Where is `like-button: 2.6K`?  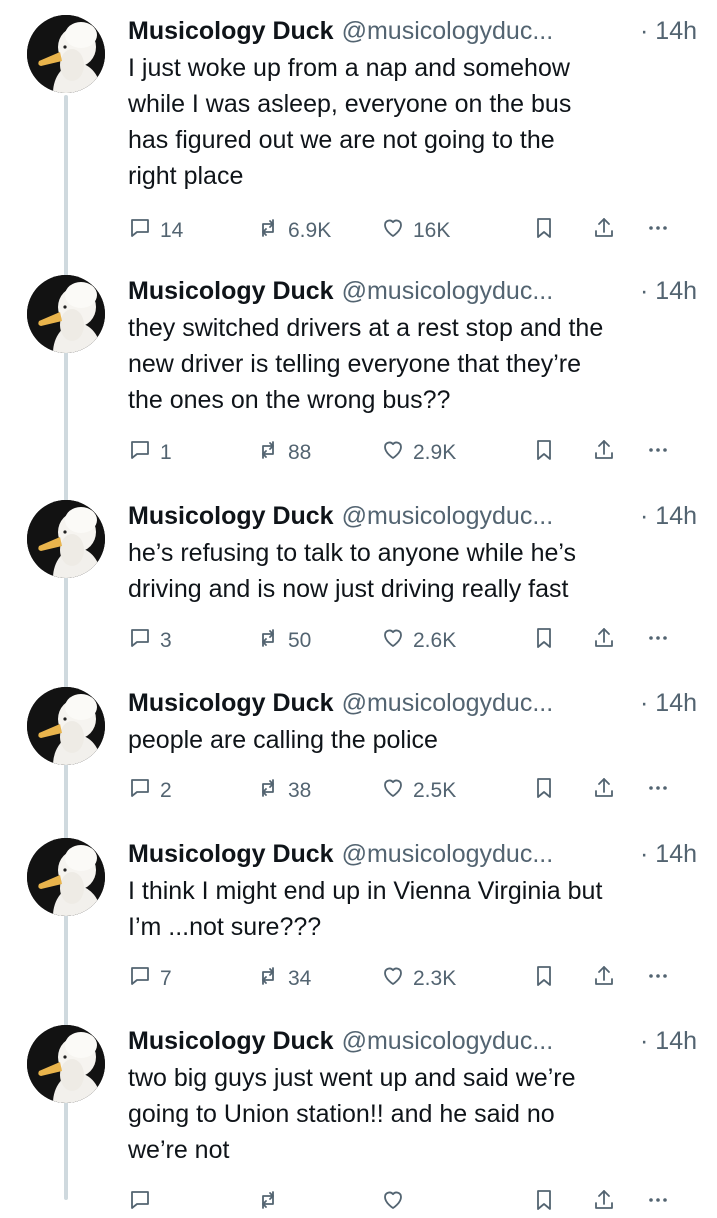 like-button: 2.6K is located at coordinates (418, 641).